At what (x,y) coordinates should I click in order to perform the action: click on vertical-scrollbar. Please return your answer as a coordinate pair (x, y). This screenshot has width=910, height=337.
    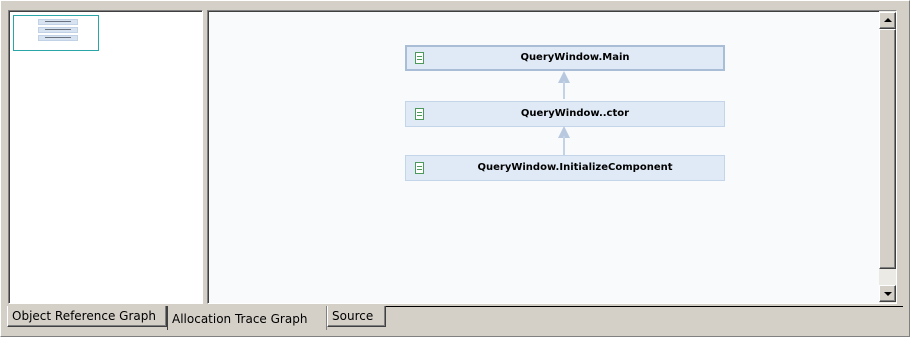
    Looking at the image, I should click on (887, 157).